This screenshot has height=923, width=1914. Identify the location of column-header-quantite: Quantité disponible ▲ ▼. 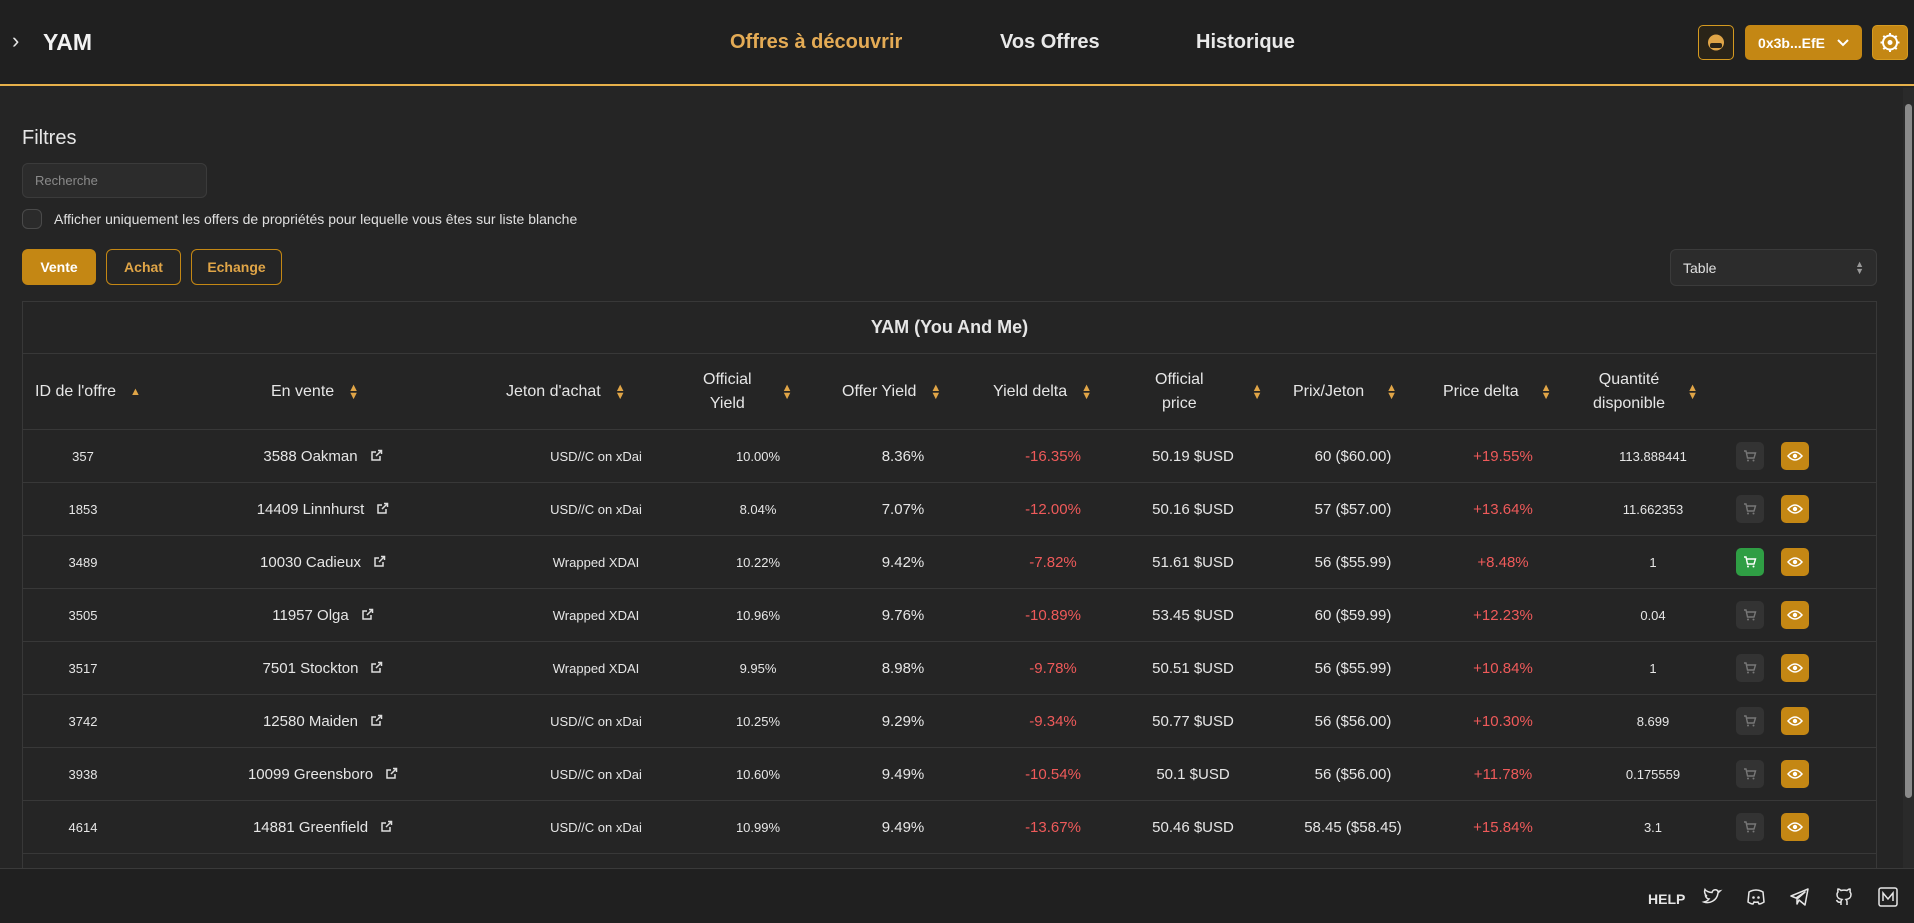
(1645, 392).